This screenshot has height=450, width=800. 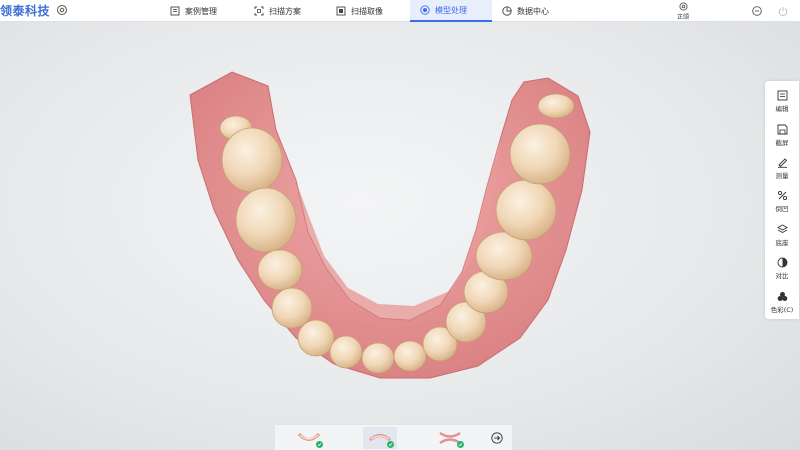 What do you see at coordinates (782, 242) in the screenshot?
I see `toolbar-label: 底座` at bounding box center [782, 242].